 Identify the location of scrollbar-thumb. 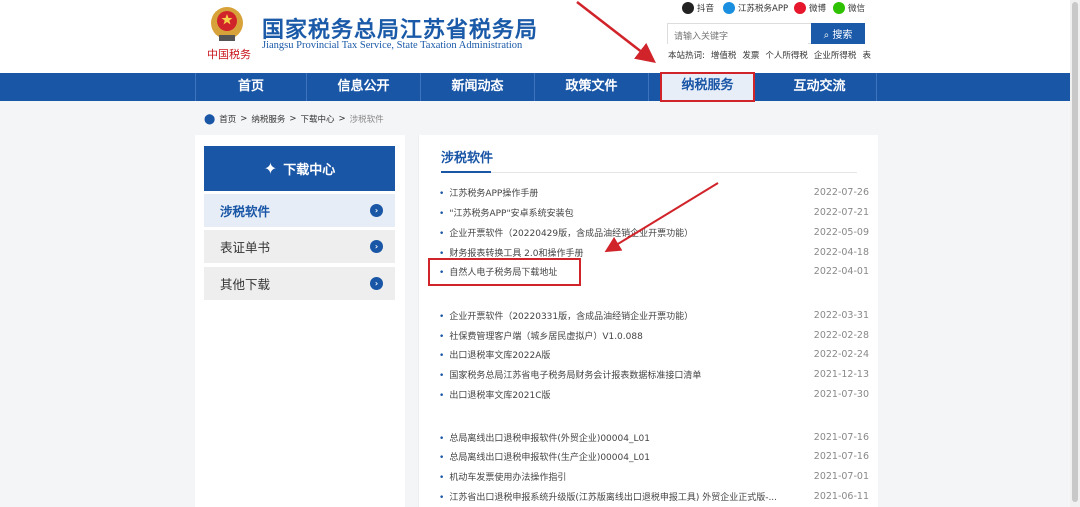
(1075, 252).